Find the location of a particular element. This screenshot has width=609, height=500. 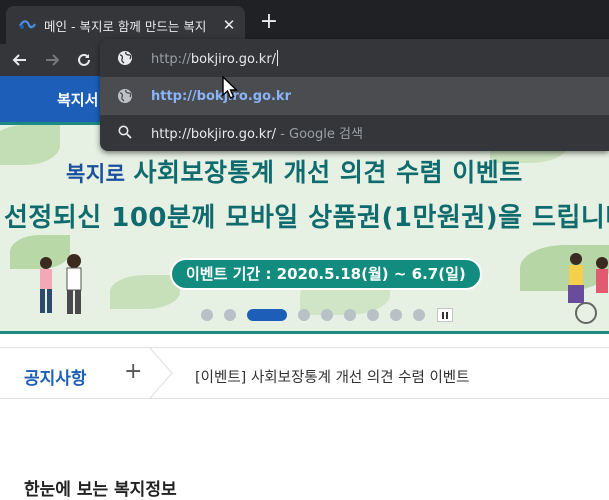

arrow-right-icon is located at coordinates (52, 60).